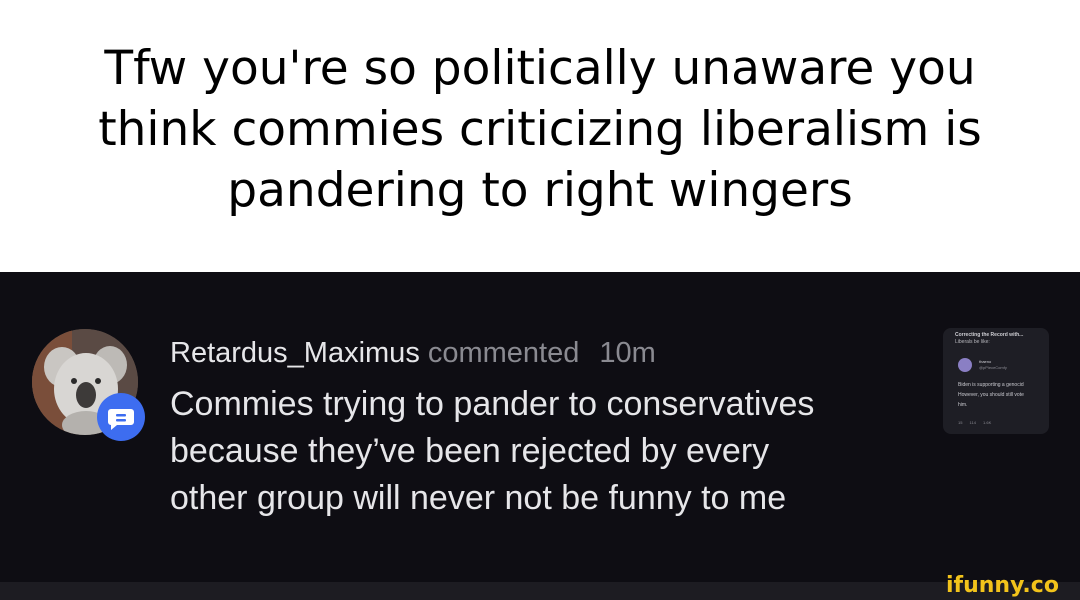  What do you see at coordinates (540, 68) in the screenshot?
I see `caption-line: Tfw you're so politically unaware you` at bounding box center [540, 68].